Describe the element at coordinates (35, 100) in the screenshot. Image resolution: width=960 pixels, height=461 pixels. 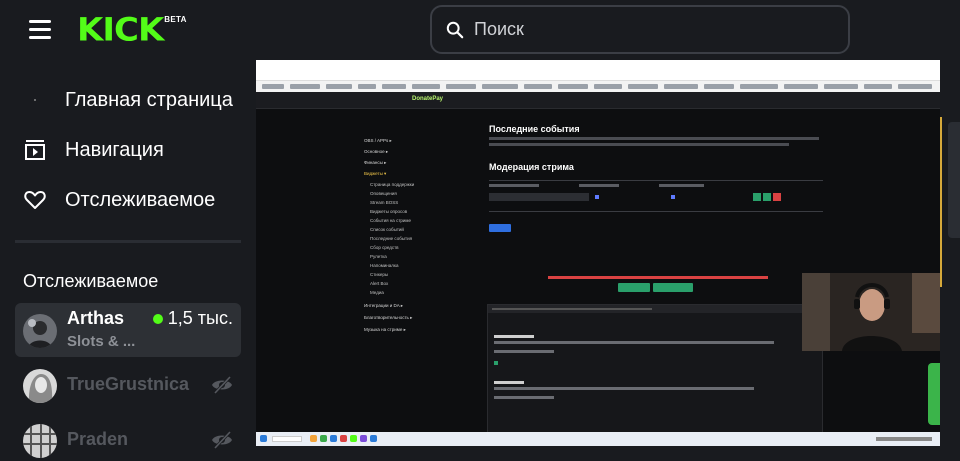
I see `home-icon` at that location.